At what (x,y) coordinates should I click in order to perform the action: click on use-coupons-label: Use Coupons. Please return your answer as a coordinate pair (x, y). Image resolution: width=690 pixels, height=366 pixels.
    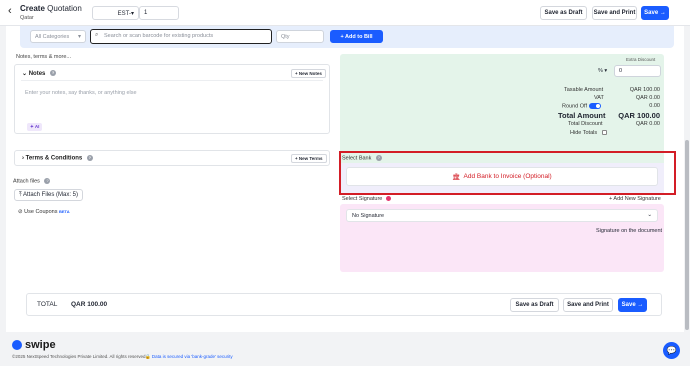
    Looking at the image, I should click on (41, 212).